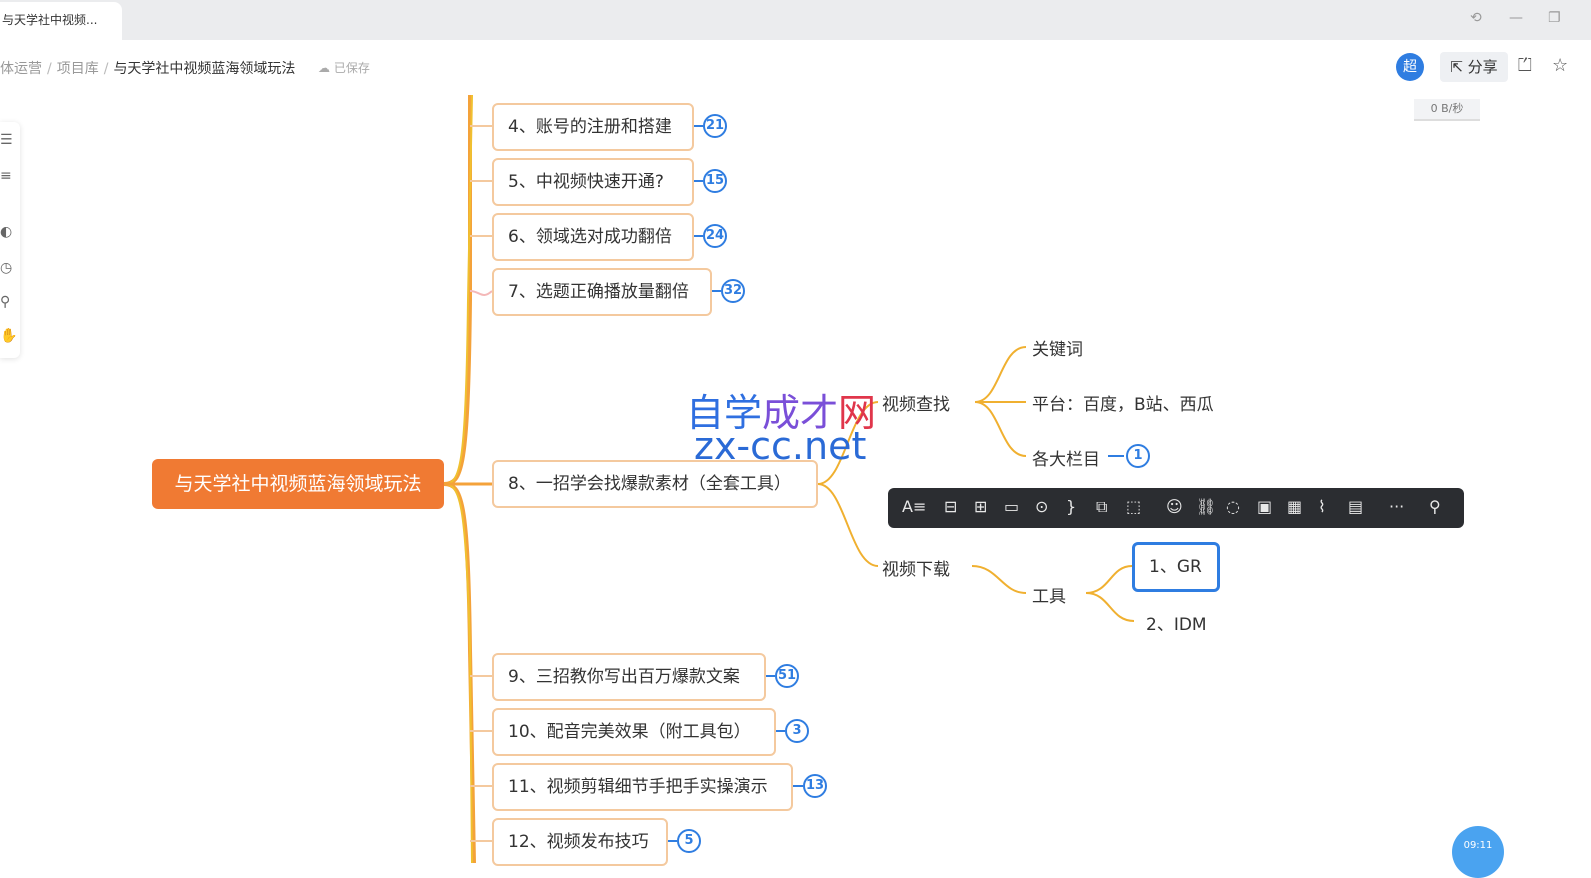 The height and width of the screenshot is (878, 1591). Describe the element at coordinates (593, 182) in the screenshot. I see `branch-node: 5、中视频快速开通?` at that location.